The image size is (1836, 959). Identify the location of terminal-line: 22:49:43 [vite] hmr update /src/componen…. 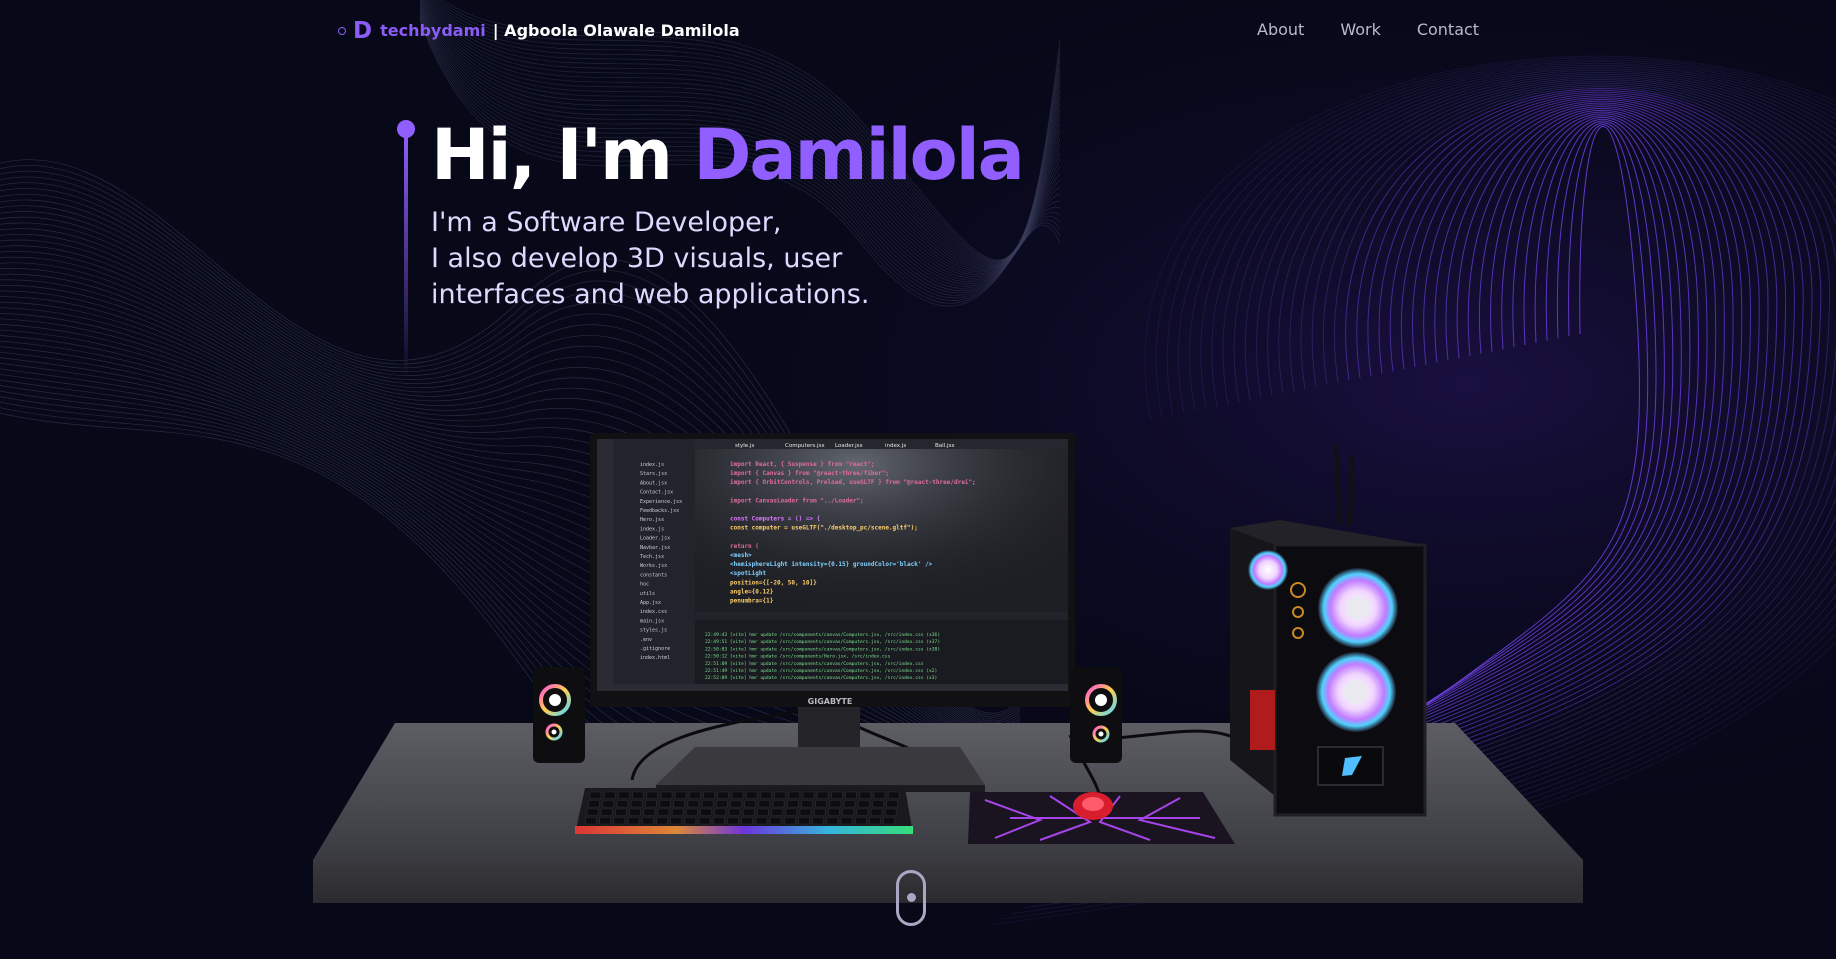
(822, 635).